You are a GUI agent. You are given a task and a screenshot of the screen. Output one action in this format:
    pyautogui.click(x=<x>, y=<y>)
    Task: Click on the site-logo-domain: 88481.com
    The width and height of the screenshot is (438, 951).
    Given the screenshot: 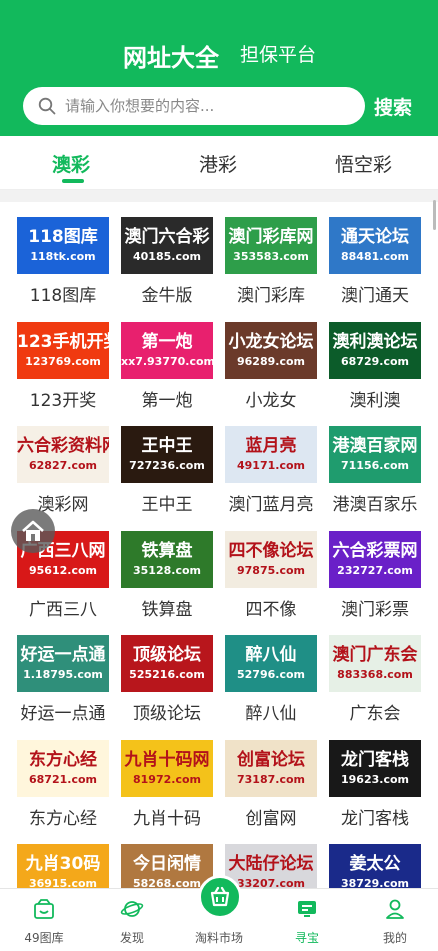 What is the action you would take?
    pyautogui.click(x=375, y=256)
    